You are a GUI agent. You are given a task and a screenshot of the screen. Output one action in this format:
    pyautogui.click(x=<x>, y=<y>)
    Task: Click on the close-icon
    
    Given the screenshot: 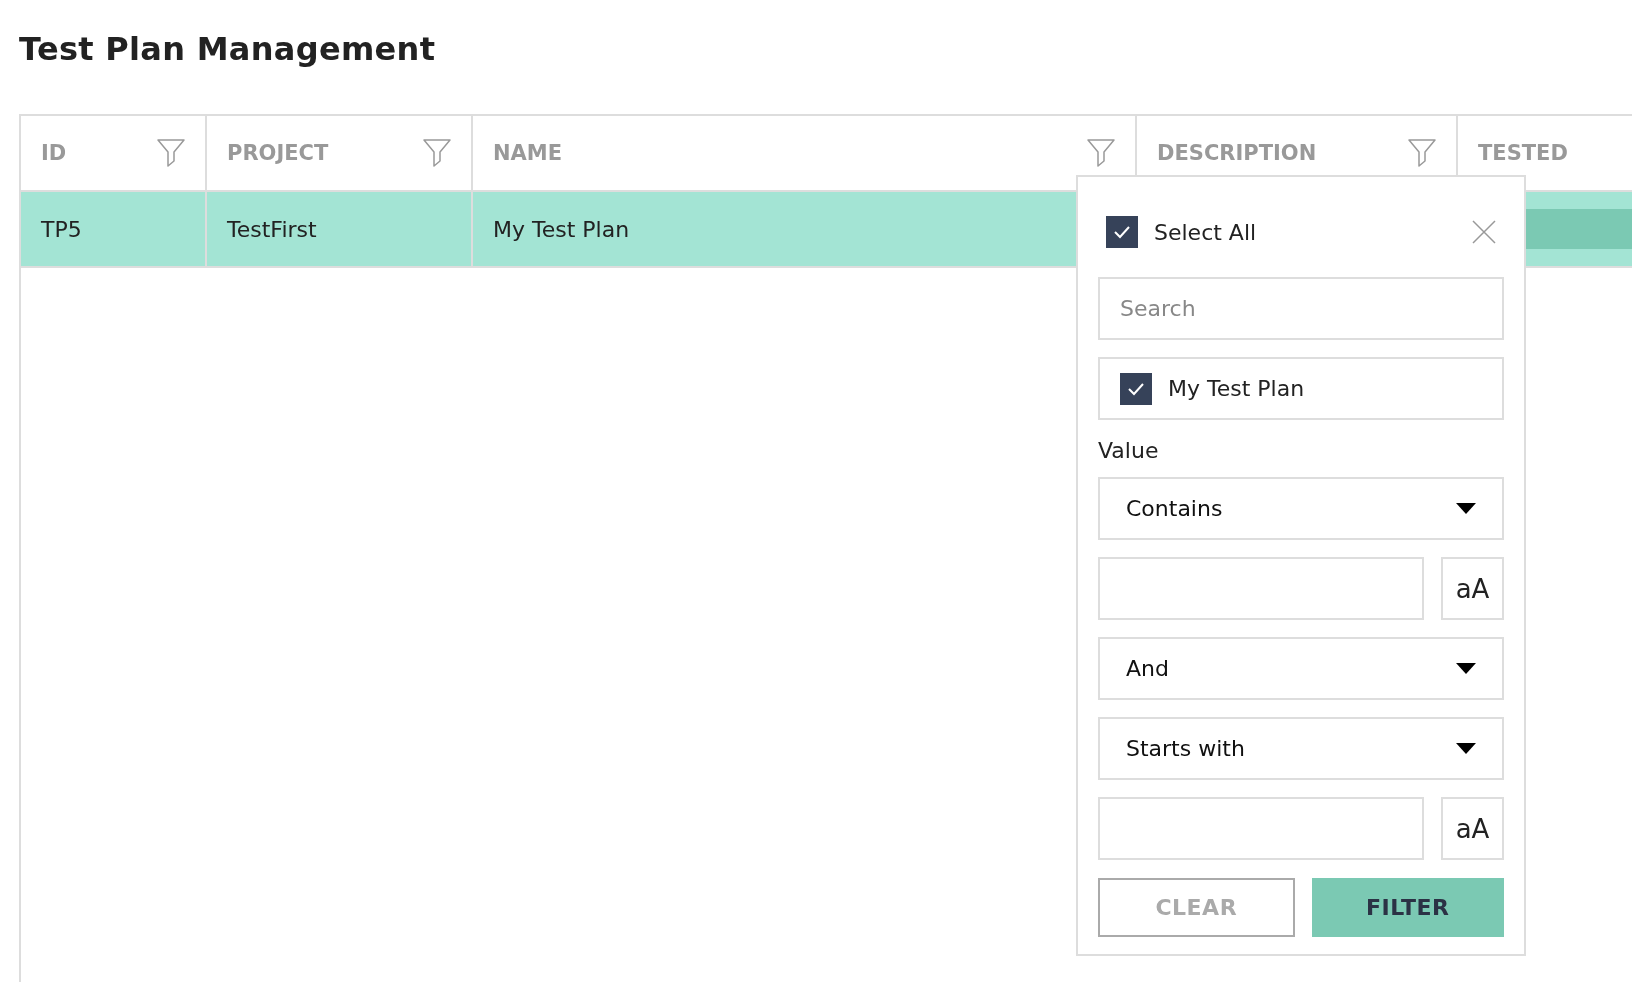 What is the action you would take?
    pyautogui.click(x=1484, y=232)
    